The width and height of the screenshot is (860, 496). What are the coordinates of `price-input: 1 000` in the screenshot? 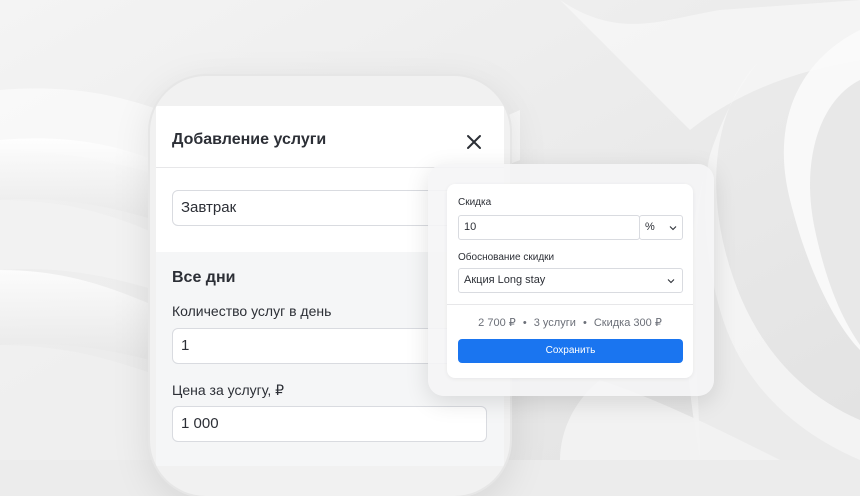 It's located at (329, 424).